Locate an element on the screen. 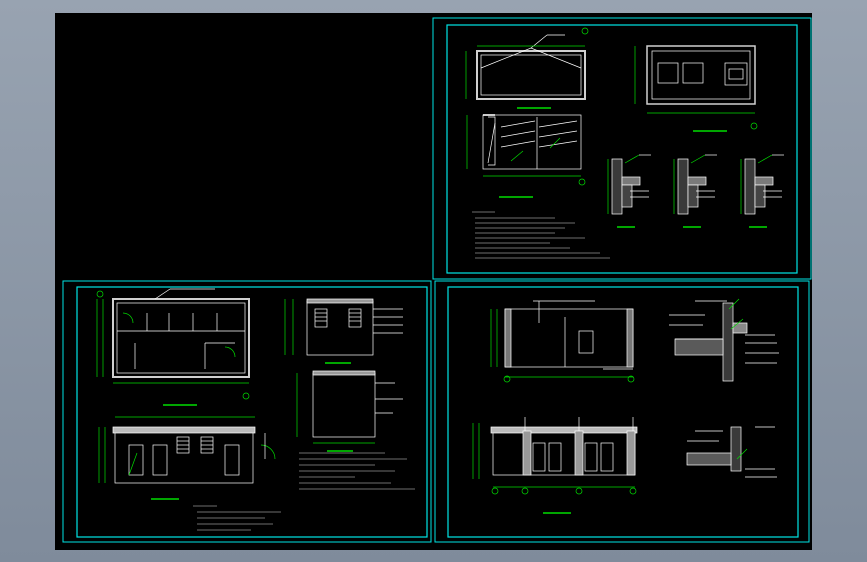 This screenshot has height=562, width=867. view-side-elevation is located at coordinates (526, 156).